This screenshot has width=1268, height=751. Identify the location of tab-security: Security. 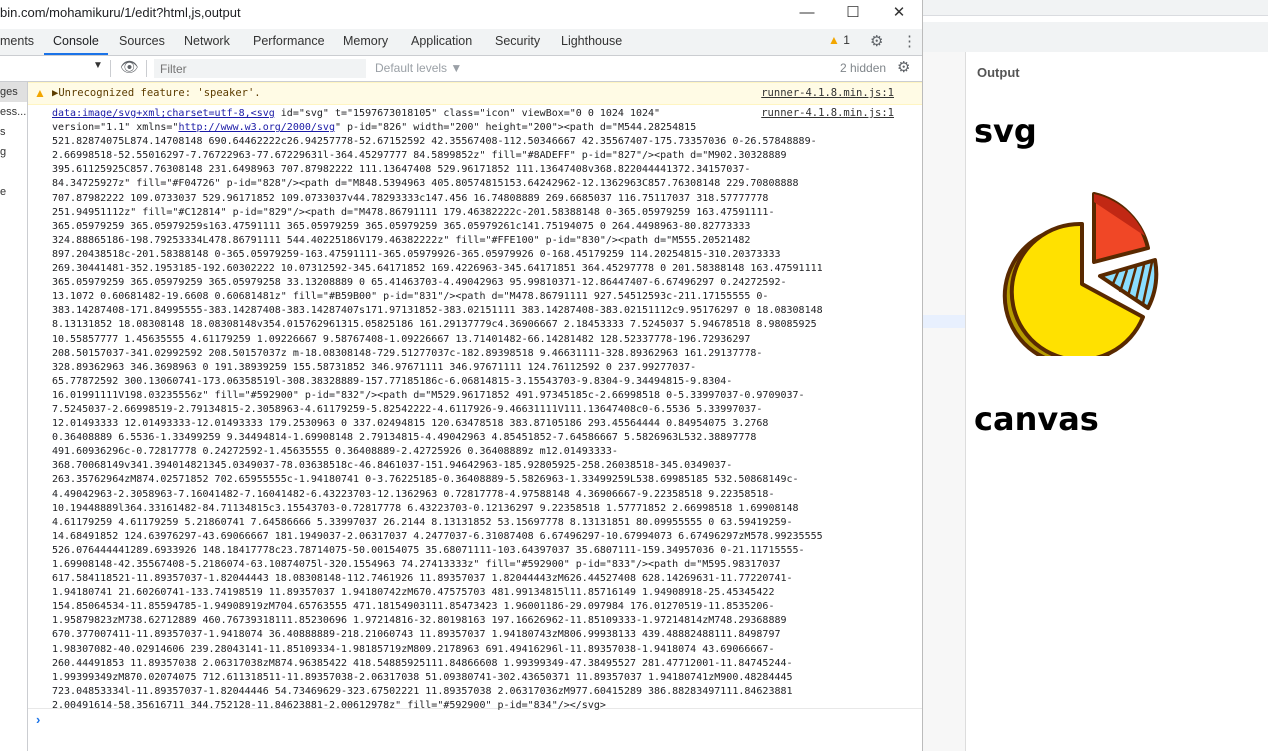
(517, 42).